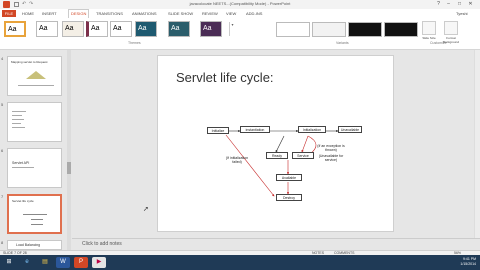 Image resolution: width=480 pixels, height=270 pixels. I want to click on thumb-title: Mapping servlet to Request, so click(29, 62).